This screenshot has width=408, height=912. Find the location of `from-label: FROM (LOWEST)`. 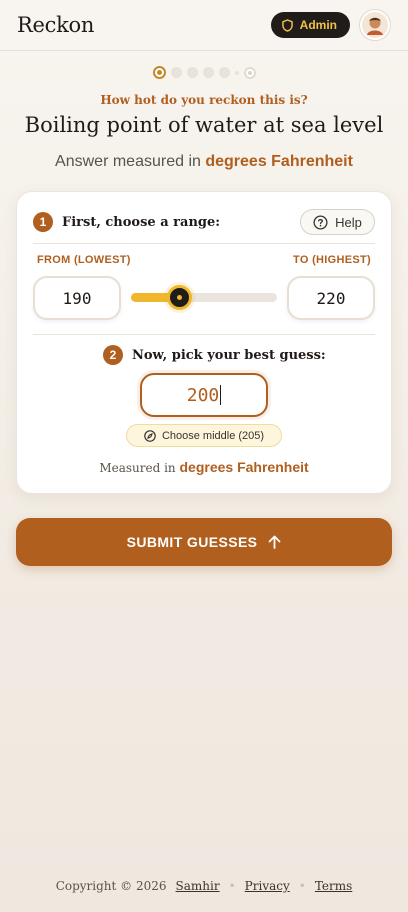

from-label: FROM (LOWEST) is located at coordinates (84, 260).